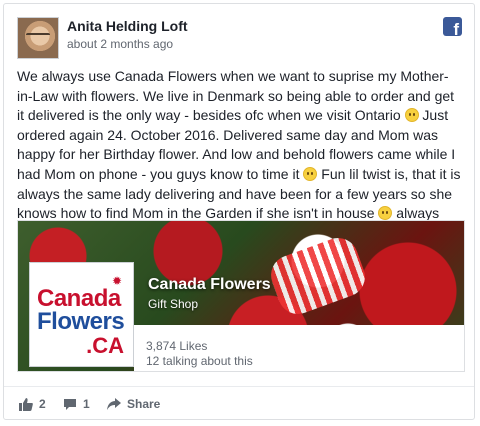  What do you see at coordinates (173, 304) in the screenshot?
I see `page-category: Gift Shop` at bounding box center [173, 304].